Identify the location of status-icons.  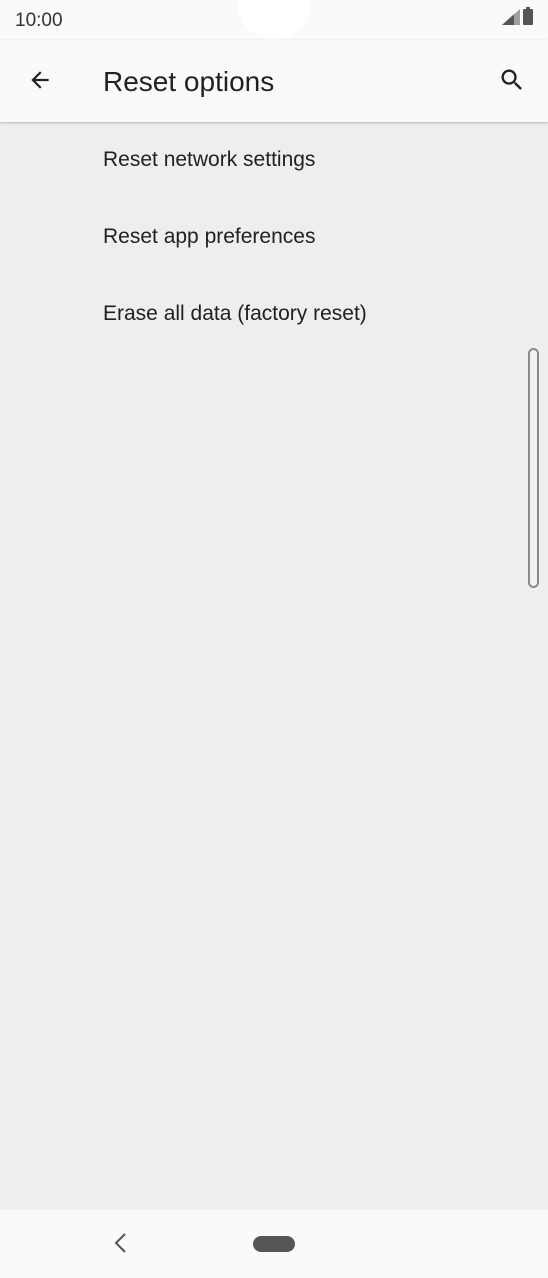
(517, 18).